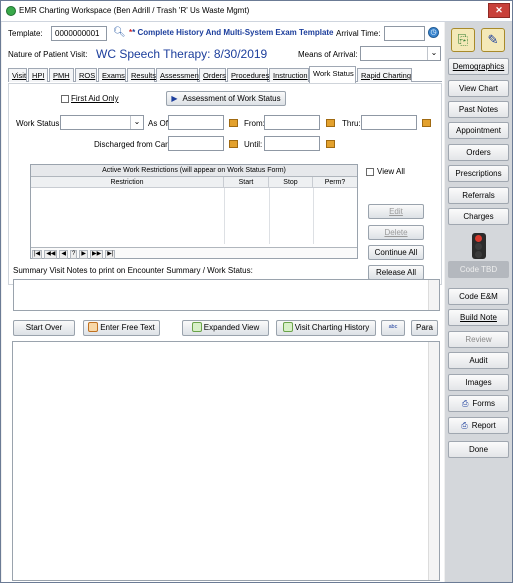 This screenshot has width=513, height=583. Describe the element at coordinates (159, 123) in the screenshot. I see `as-of-label: As Of:` at that location.